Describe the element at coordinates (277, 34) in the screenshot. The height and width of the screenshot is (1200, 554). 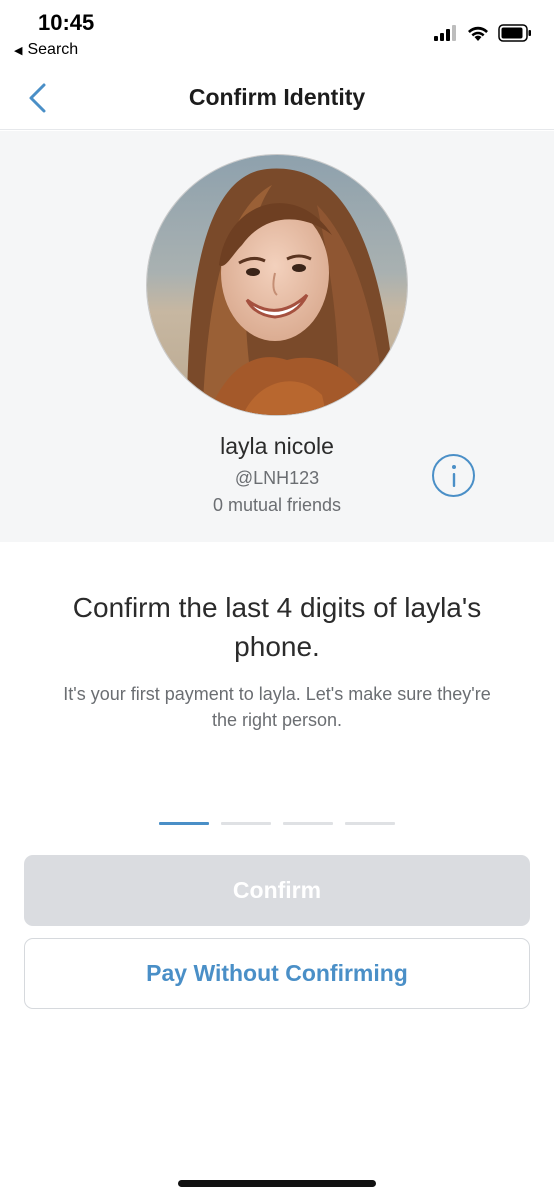
I see `status-bar: 10:45 ◀ Search` at that location.